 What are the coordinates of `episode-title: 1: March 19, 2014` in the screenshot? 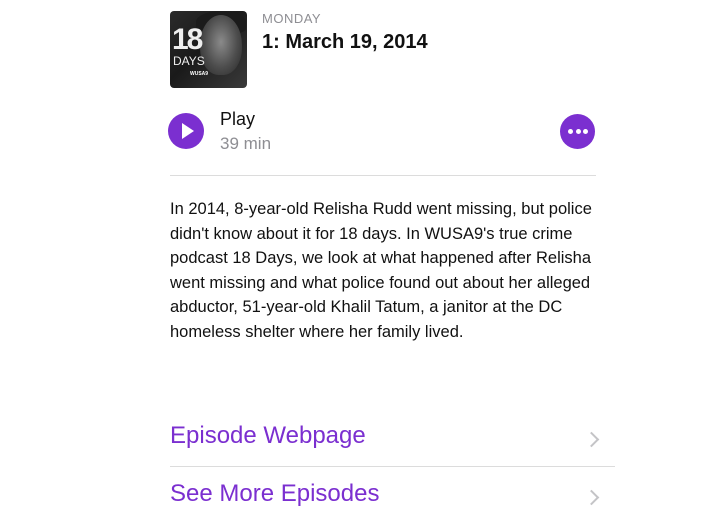 It's located at (345, 42).